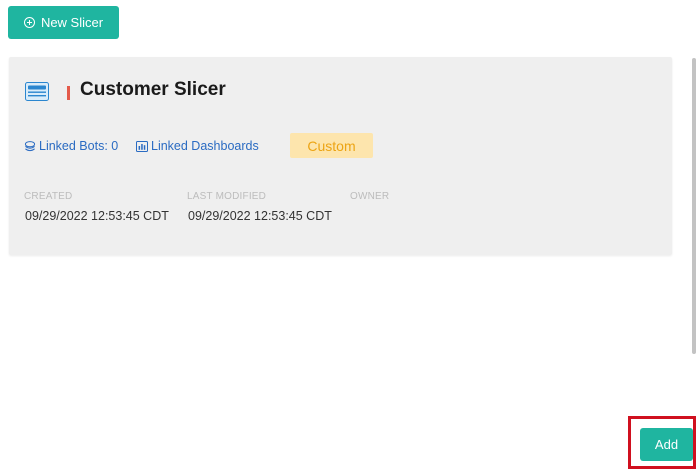  What do you see at coordinates (370, 196) in the screenshot?
I see `owner-label: OWNER` at bounding box center [370, 196].